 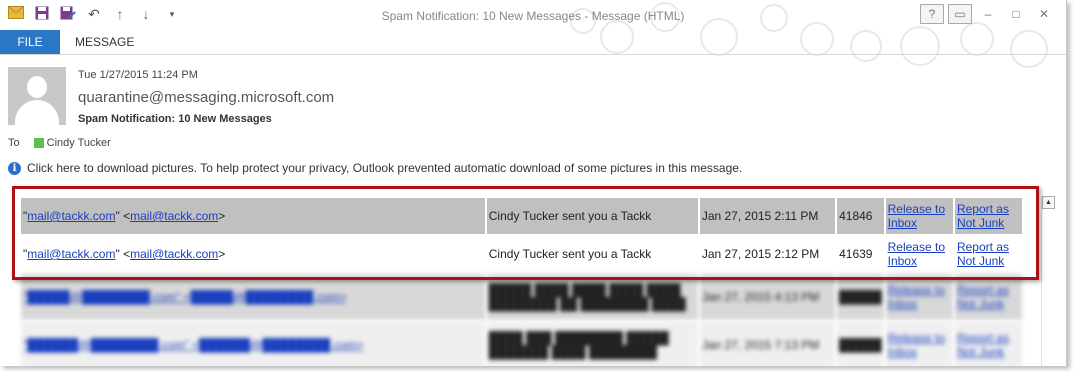 What do you see at coordinates (767, 344) in the screenshot?
I see `date-cell: Jan 27, 2015 7:13 PM` at bounding box center [767, 344].